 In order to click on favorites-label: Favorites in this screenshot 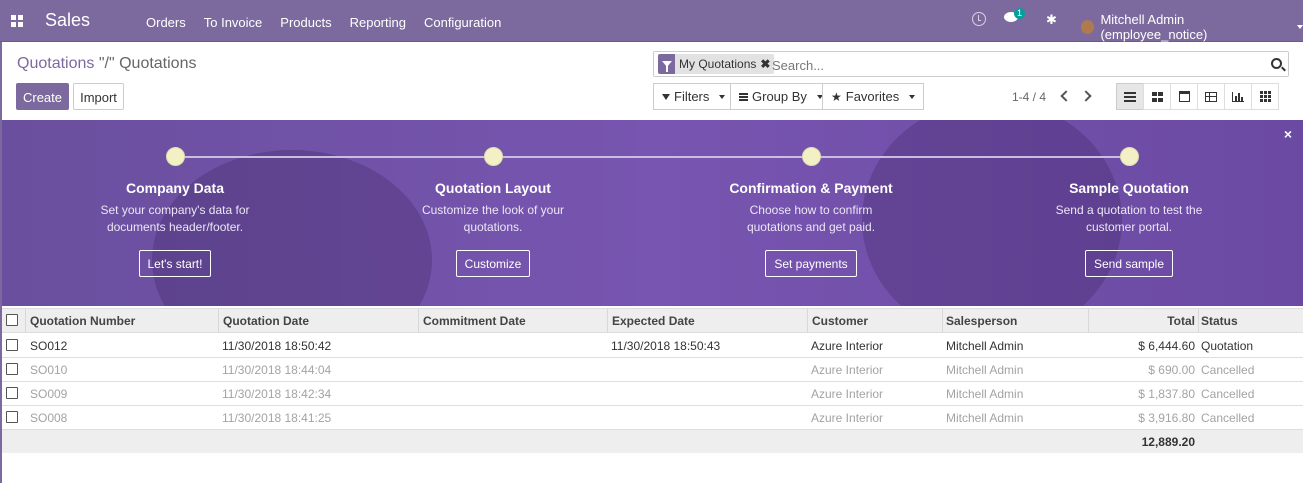, I will do `click(872, 96)`.